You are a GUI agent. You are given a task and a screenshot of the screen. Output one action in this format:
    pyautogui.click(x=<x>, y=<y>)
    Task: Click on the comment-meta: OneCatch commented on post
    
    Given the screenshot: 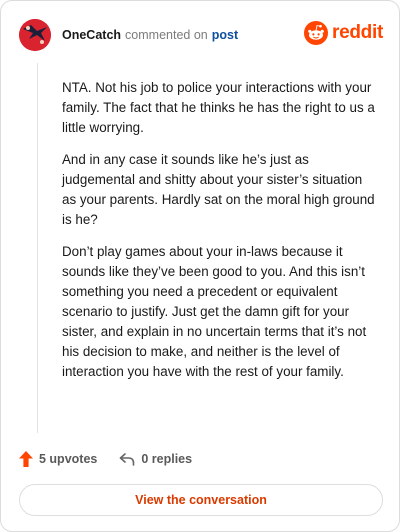 What is the action you would take?
    pyautogui.click(x=150, y=35)
    